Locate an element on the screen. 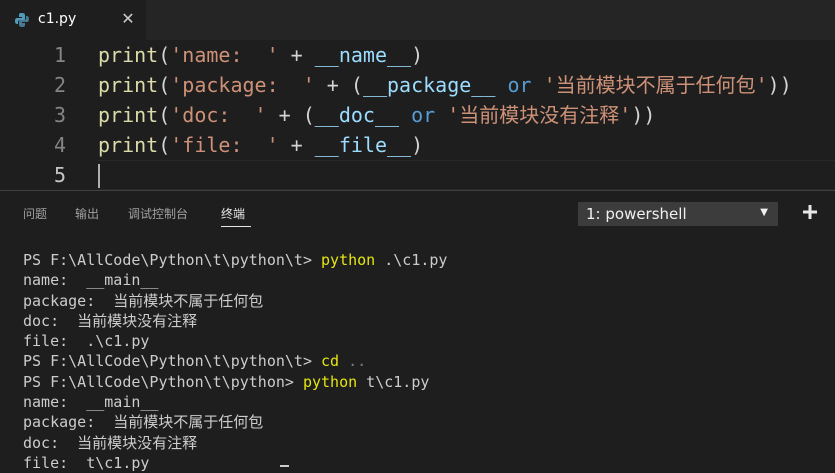  terminal-args: .\c1.py is located at coordinates (411, 260).